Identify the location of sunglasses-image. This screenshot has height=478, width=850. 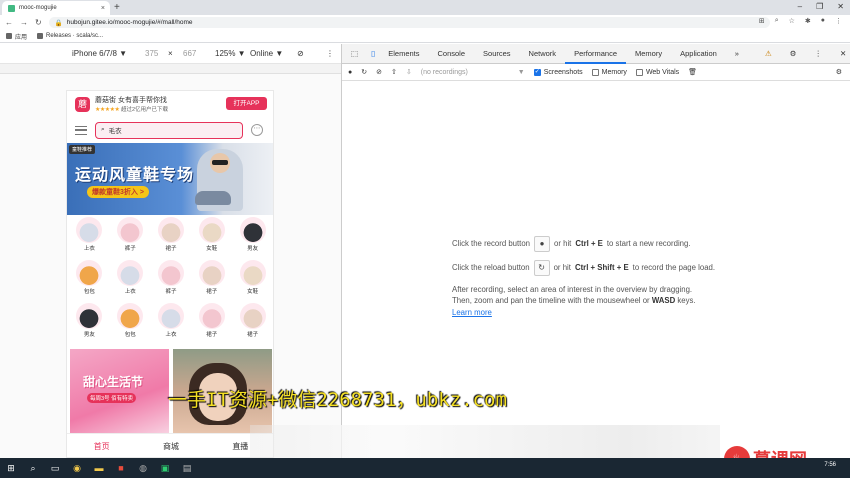
(220, 162).